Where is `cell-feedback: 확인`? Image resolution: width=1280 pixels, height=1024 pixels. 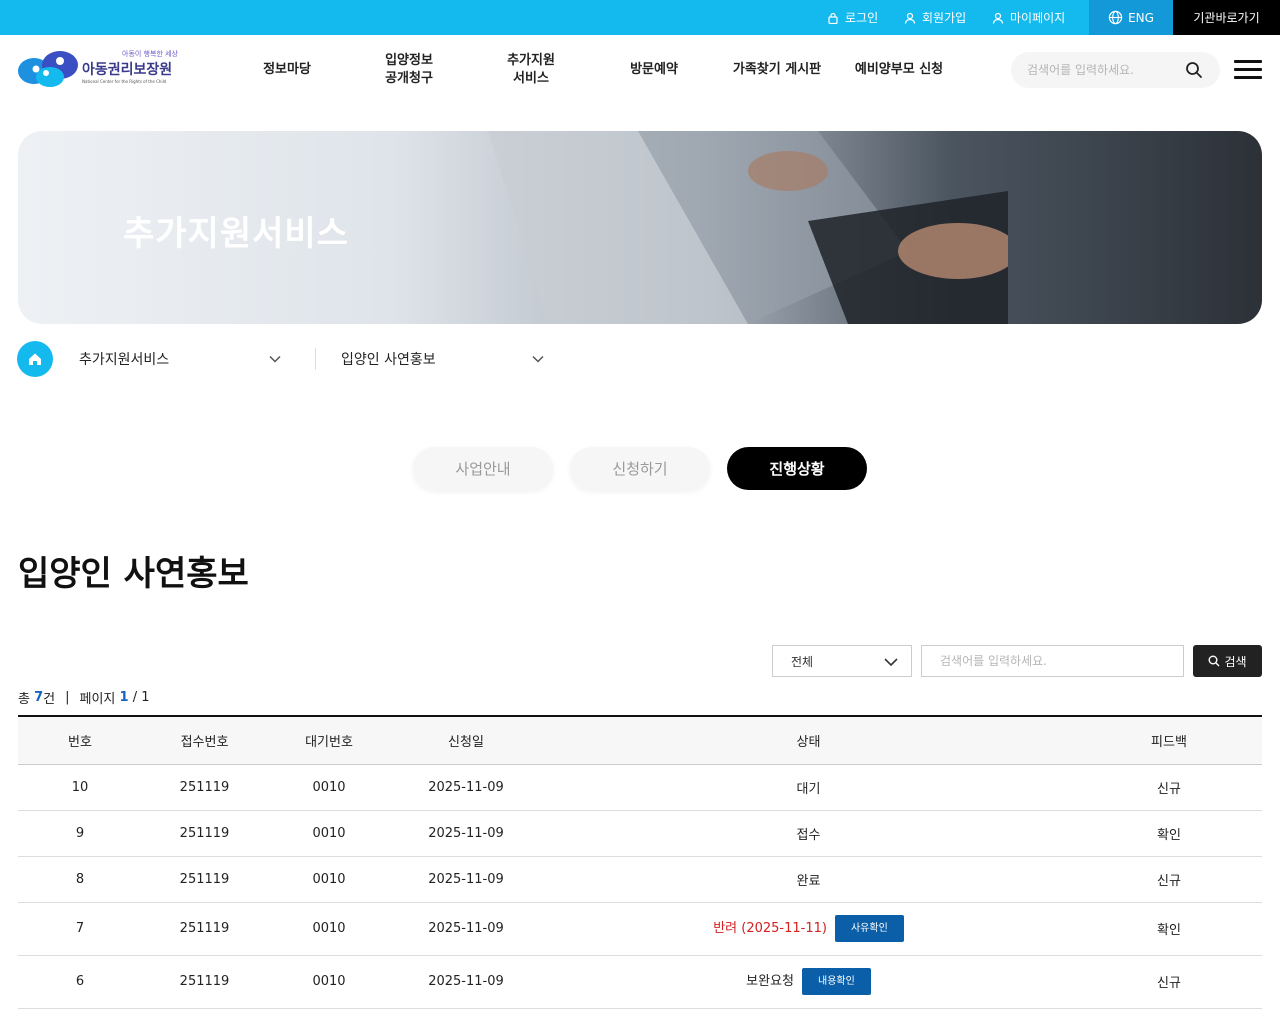 cell-feedback: 확인 is located at coordinates (1169, 929).